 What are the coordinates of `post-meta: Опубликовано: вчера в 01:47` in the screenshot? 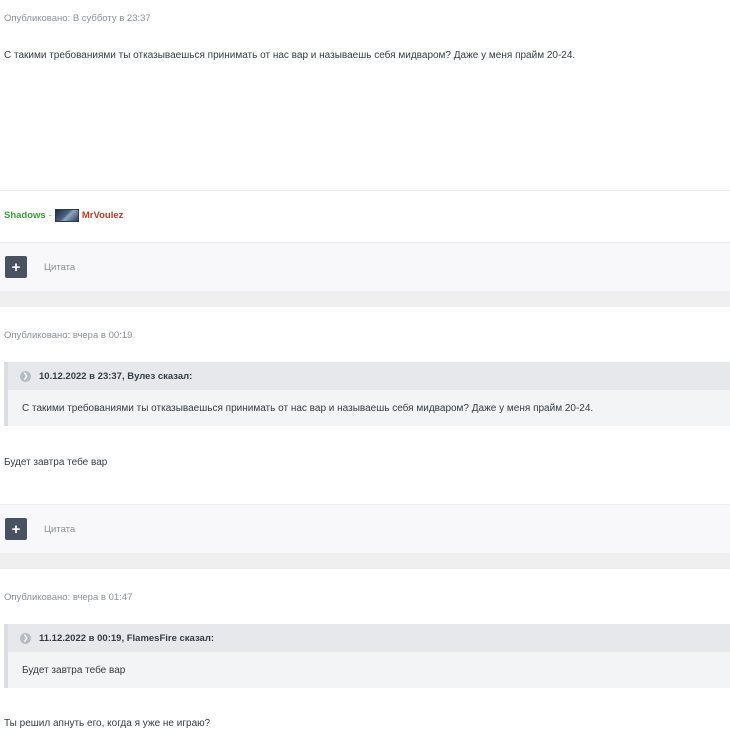 It's located at (68, 597).